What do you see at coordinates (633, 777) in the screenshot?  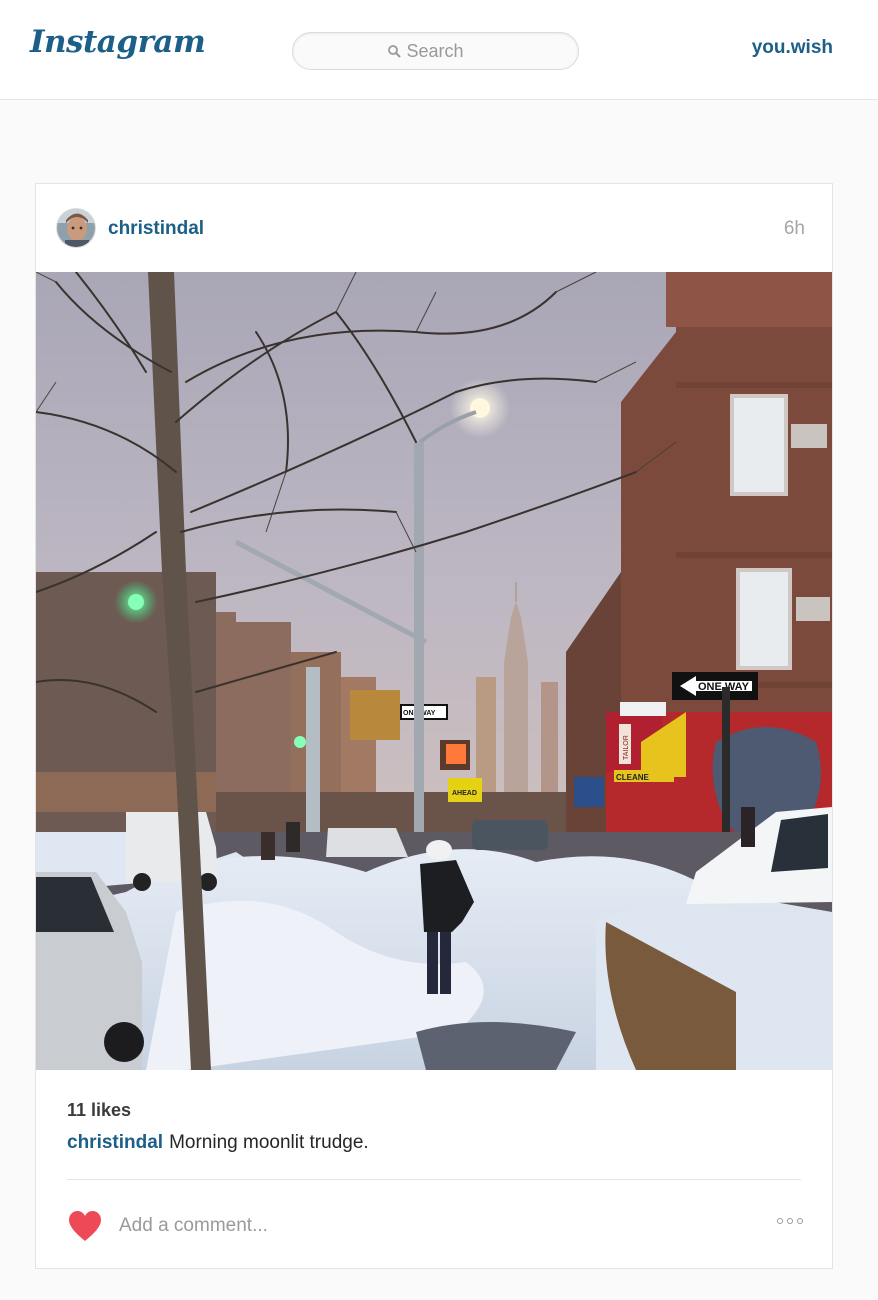 I see `photo-sign-cleaners: CLEANE` at bounding box center [633, 777].